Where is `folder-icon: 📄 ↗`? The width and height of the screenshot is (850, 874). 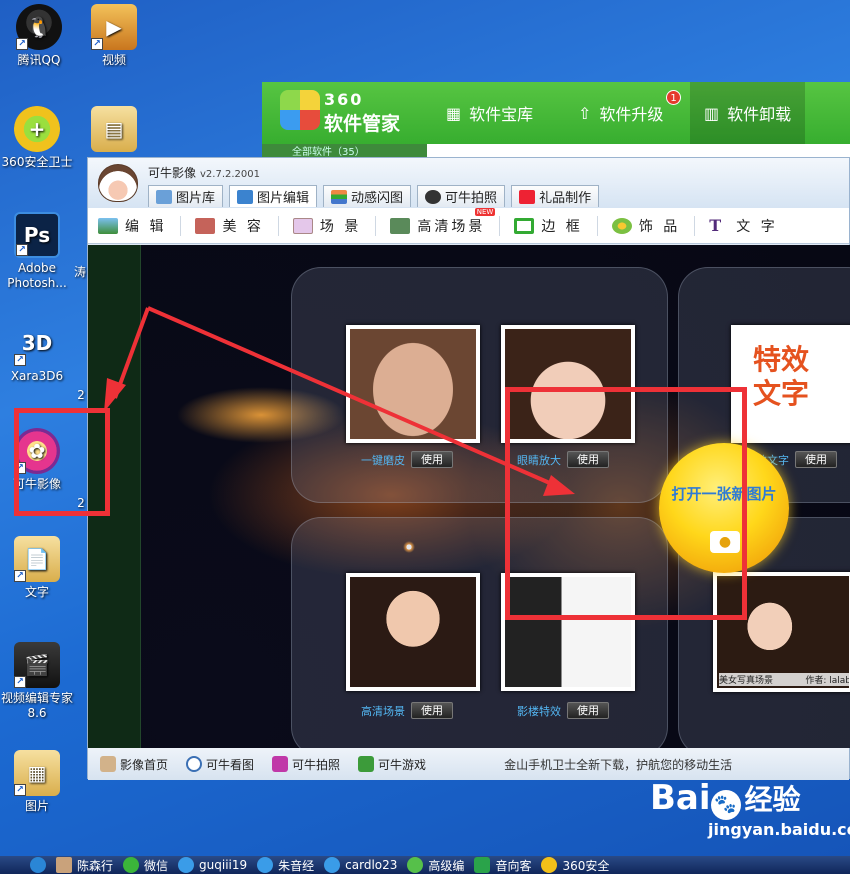 folder-icon: 📄 ↗ is located at coordinates (37, 559).